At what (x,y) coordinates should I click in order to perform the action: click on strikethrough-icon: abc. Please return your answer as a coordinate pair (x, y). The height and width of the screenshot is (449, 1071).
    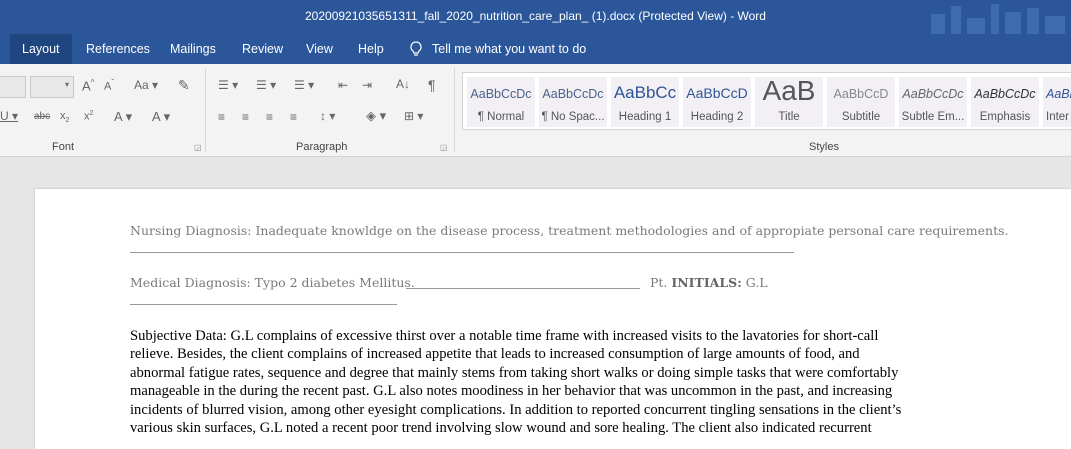
    Looking at the image, I should click on (42, 116).